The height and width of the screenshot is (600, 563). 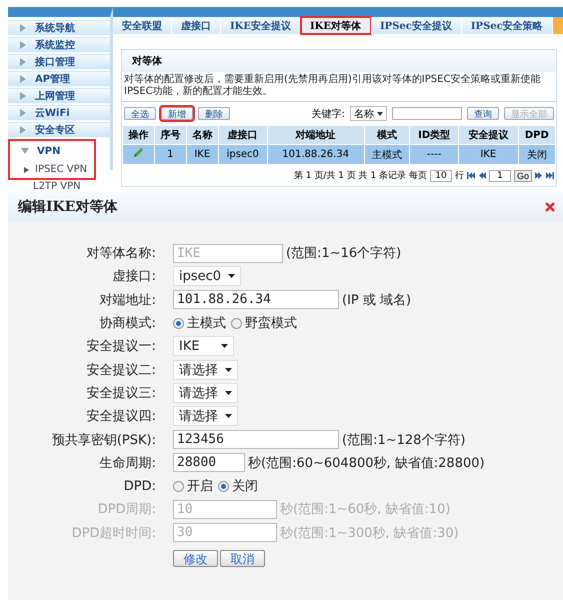 I want to click on dialog-button: 取消, so click(x=242, y=558).